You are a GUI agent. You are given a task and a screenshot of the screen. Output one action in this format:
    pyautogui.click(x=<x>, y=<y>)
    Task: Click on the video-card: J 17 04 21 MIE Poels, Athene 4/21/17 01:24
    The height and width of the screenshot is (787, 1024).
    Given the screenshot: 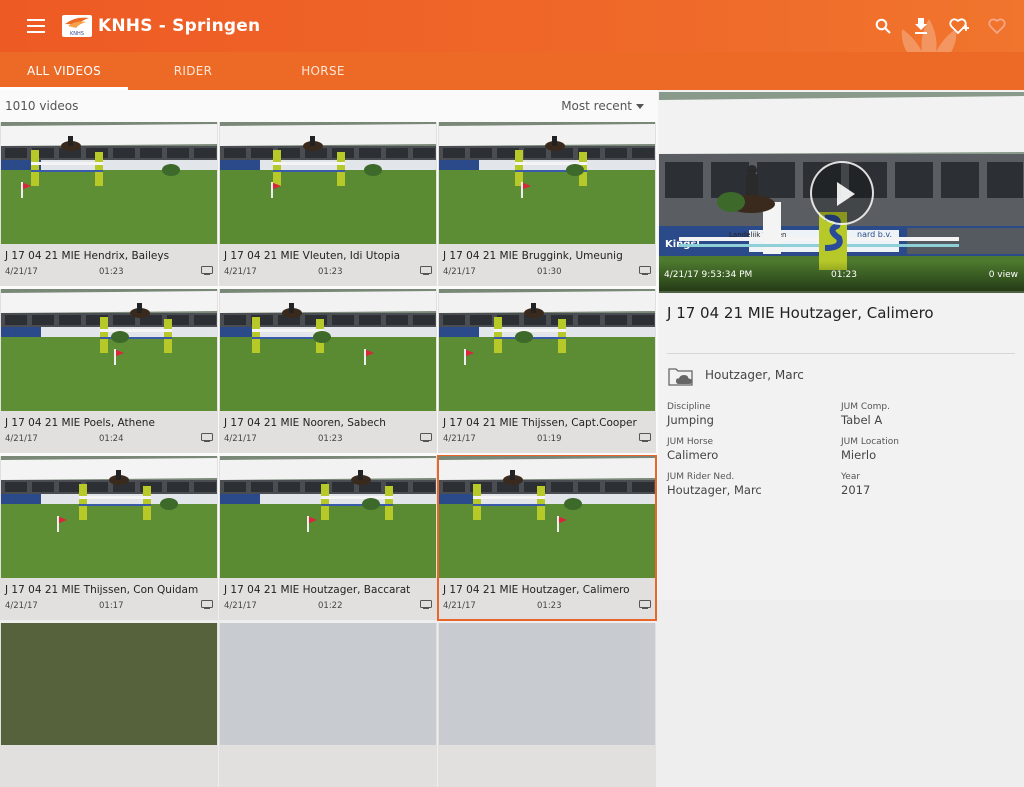 What is the action you would take?
    pyautogui.click(x=109, y=371)
    